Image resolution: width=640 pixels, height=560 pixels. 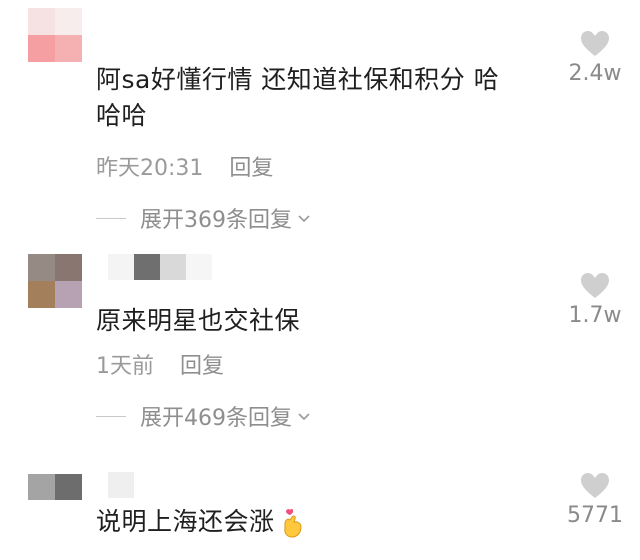 I want to click on like-button: 2.4w, so click(x=595, y=58).